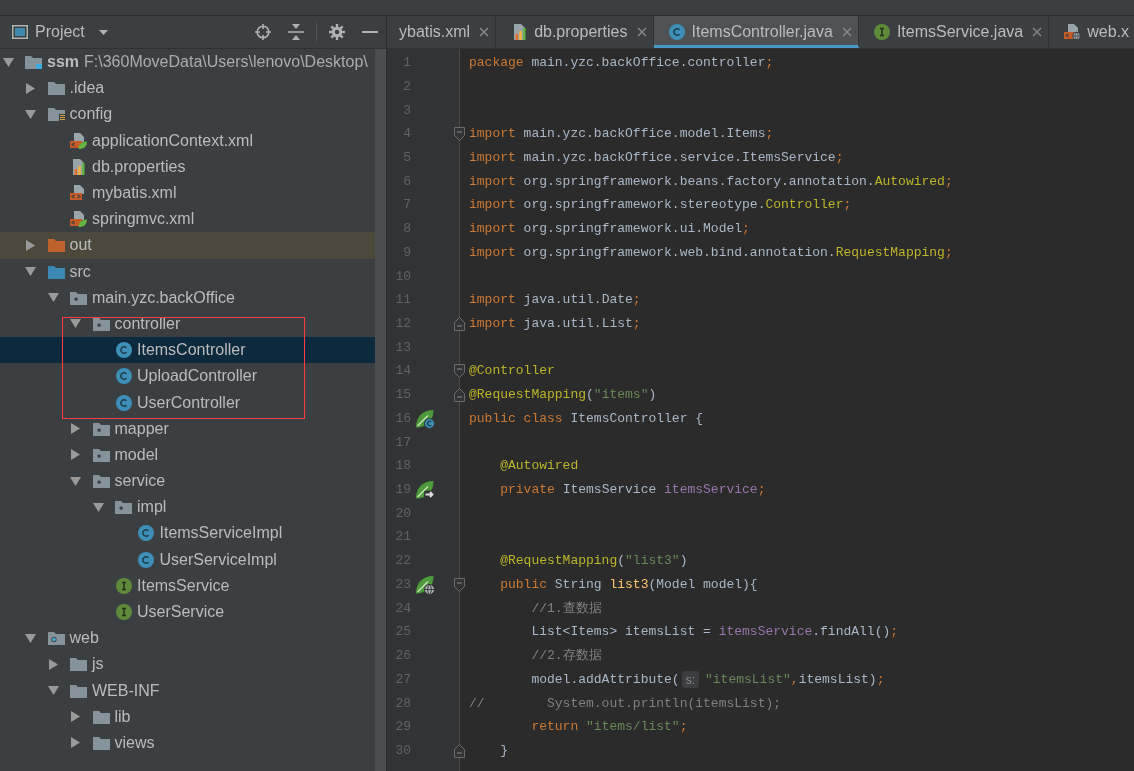  Describe the element at coordinates (187, 324) in the screenshot. I see `tree-item: controller` at that location.